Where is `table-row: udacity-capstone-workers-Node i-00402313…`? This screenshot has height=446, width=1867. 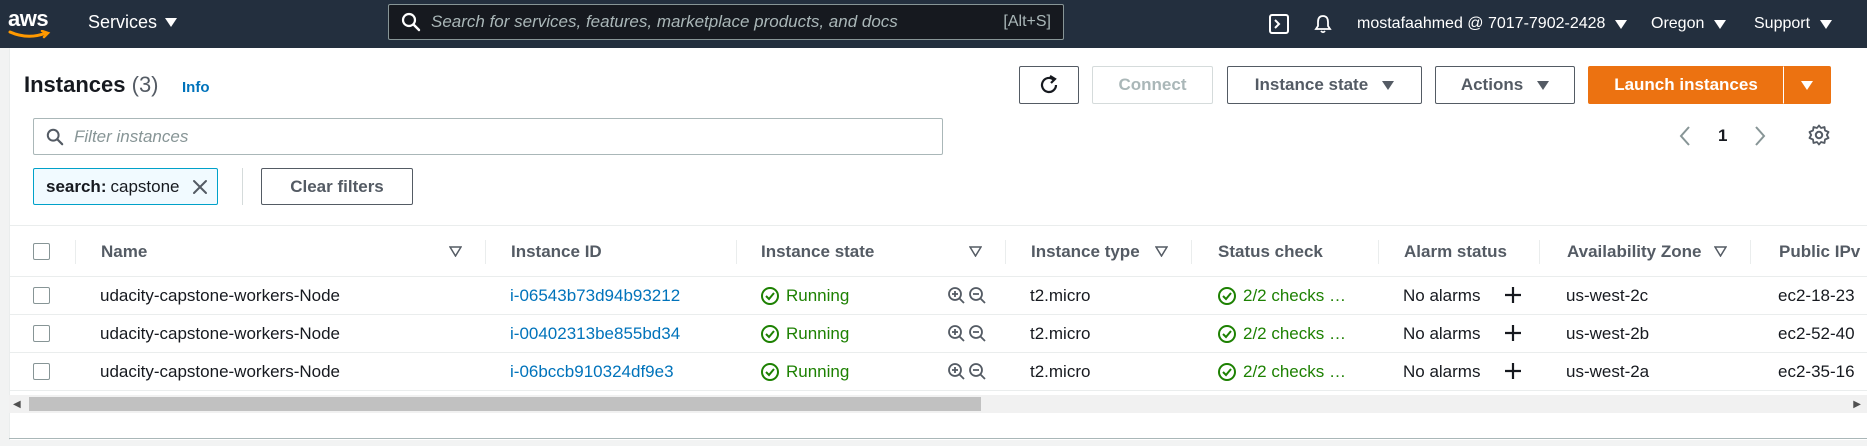 table-row: udacity-capstone-workers-Node i-00402313… is located at coordinates (938, 334).